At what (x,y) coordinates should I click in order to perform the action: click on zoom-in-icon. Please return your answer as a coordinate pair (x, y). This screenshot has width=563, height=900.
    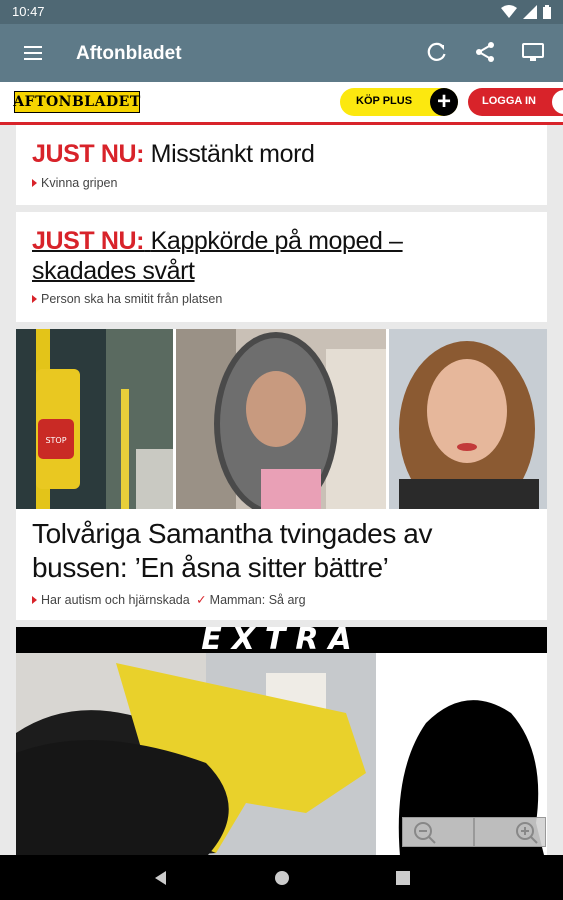
    Looking at the image, I should click on (510, 832).